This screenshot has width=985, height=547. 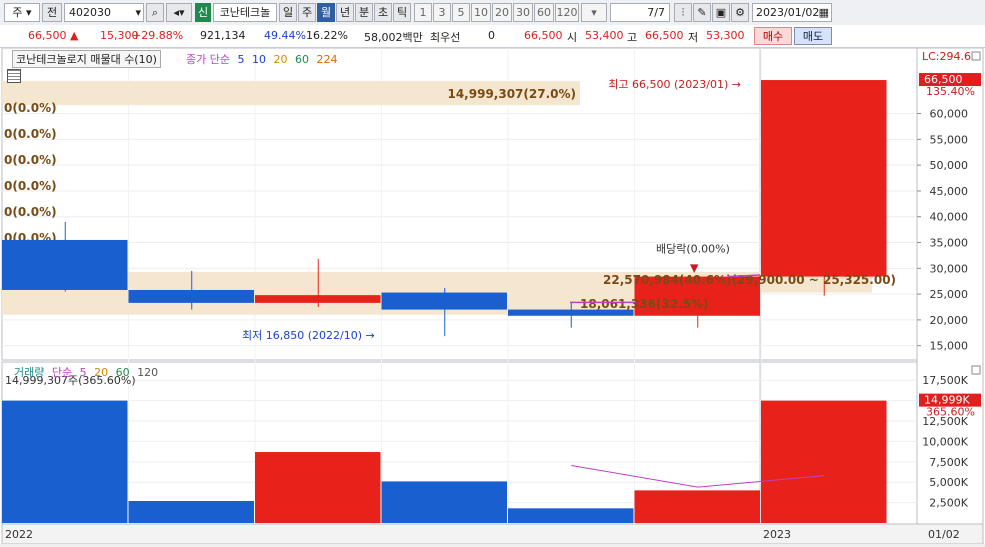 What do you see at coordinates (725, 35) in the screenshot?
I see `low-price: 53,300` at bounding box center [725, 35].